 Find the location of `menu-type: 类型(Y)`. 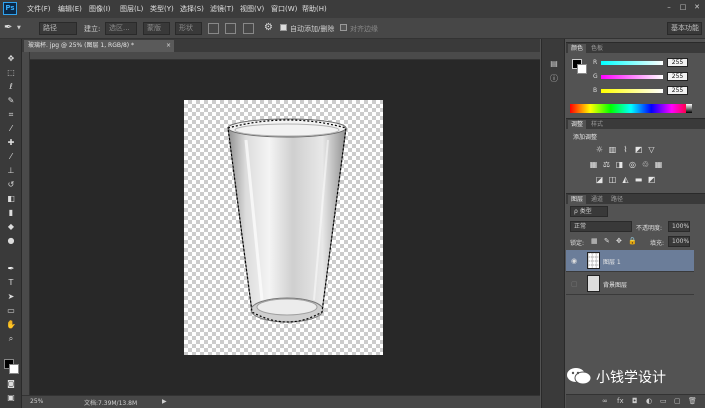

menu-type: 类型(Y) is located at coordinates (162, 9).